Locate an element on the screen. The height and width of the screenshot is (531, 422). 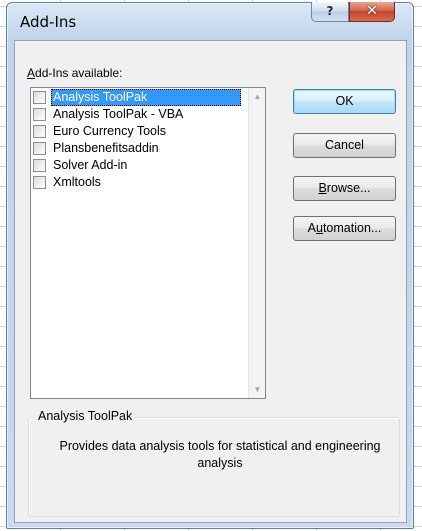
list-item: Analysis ToolPak is located at coordinates (139, 97).